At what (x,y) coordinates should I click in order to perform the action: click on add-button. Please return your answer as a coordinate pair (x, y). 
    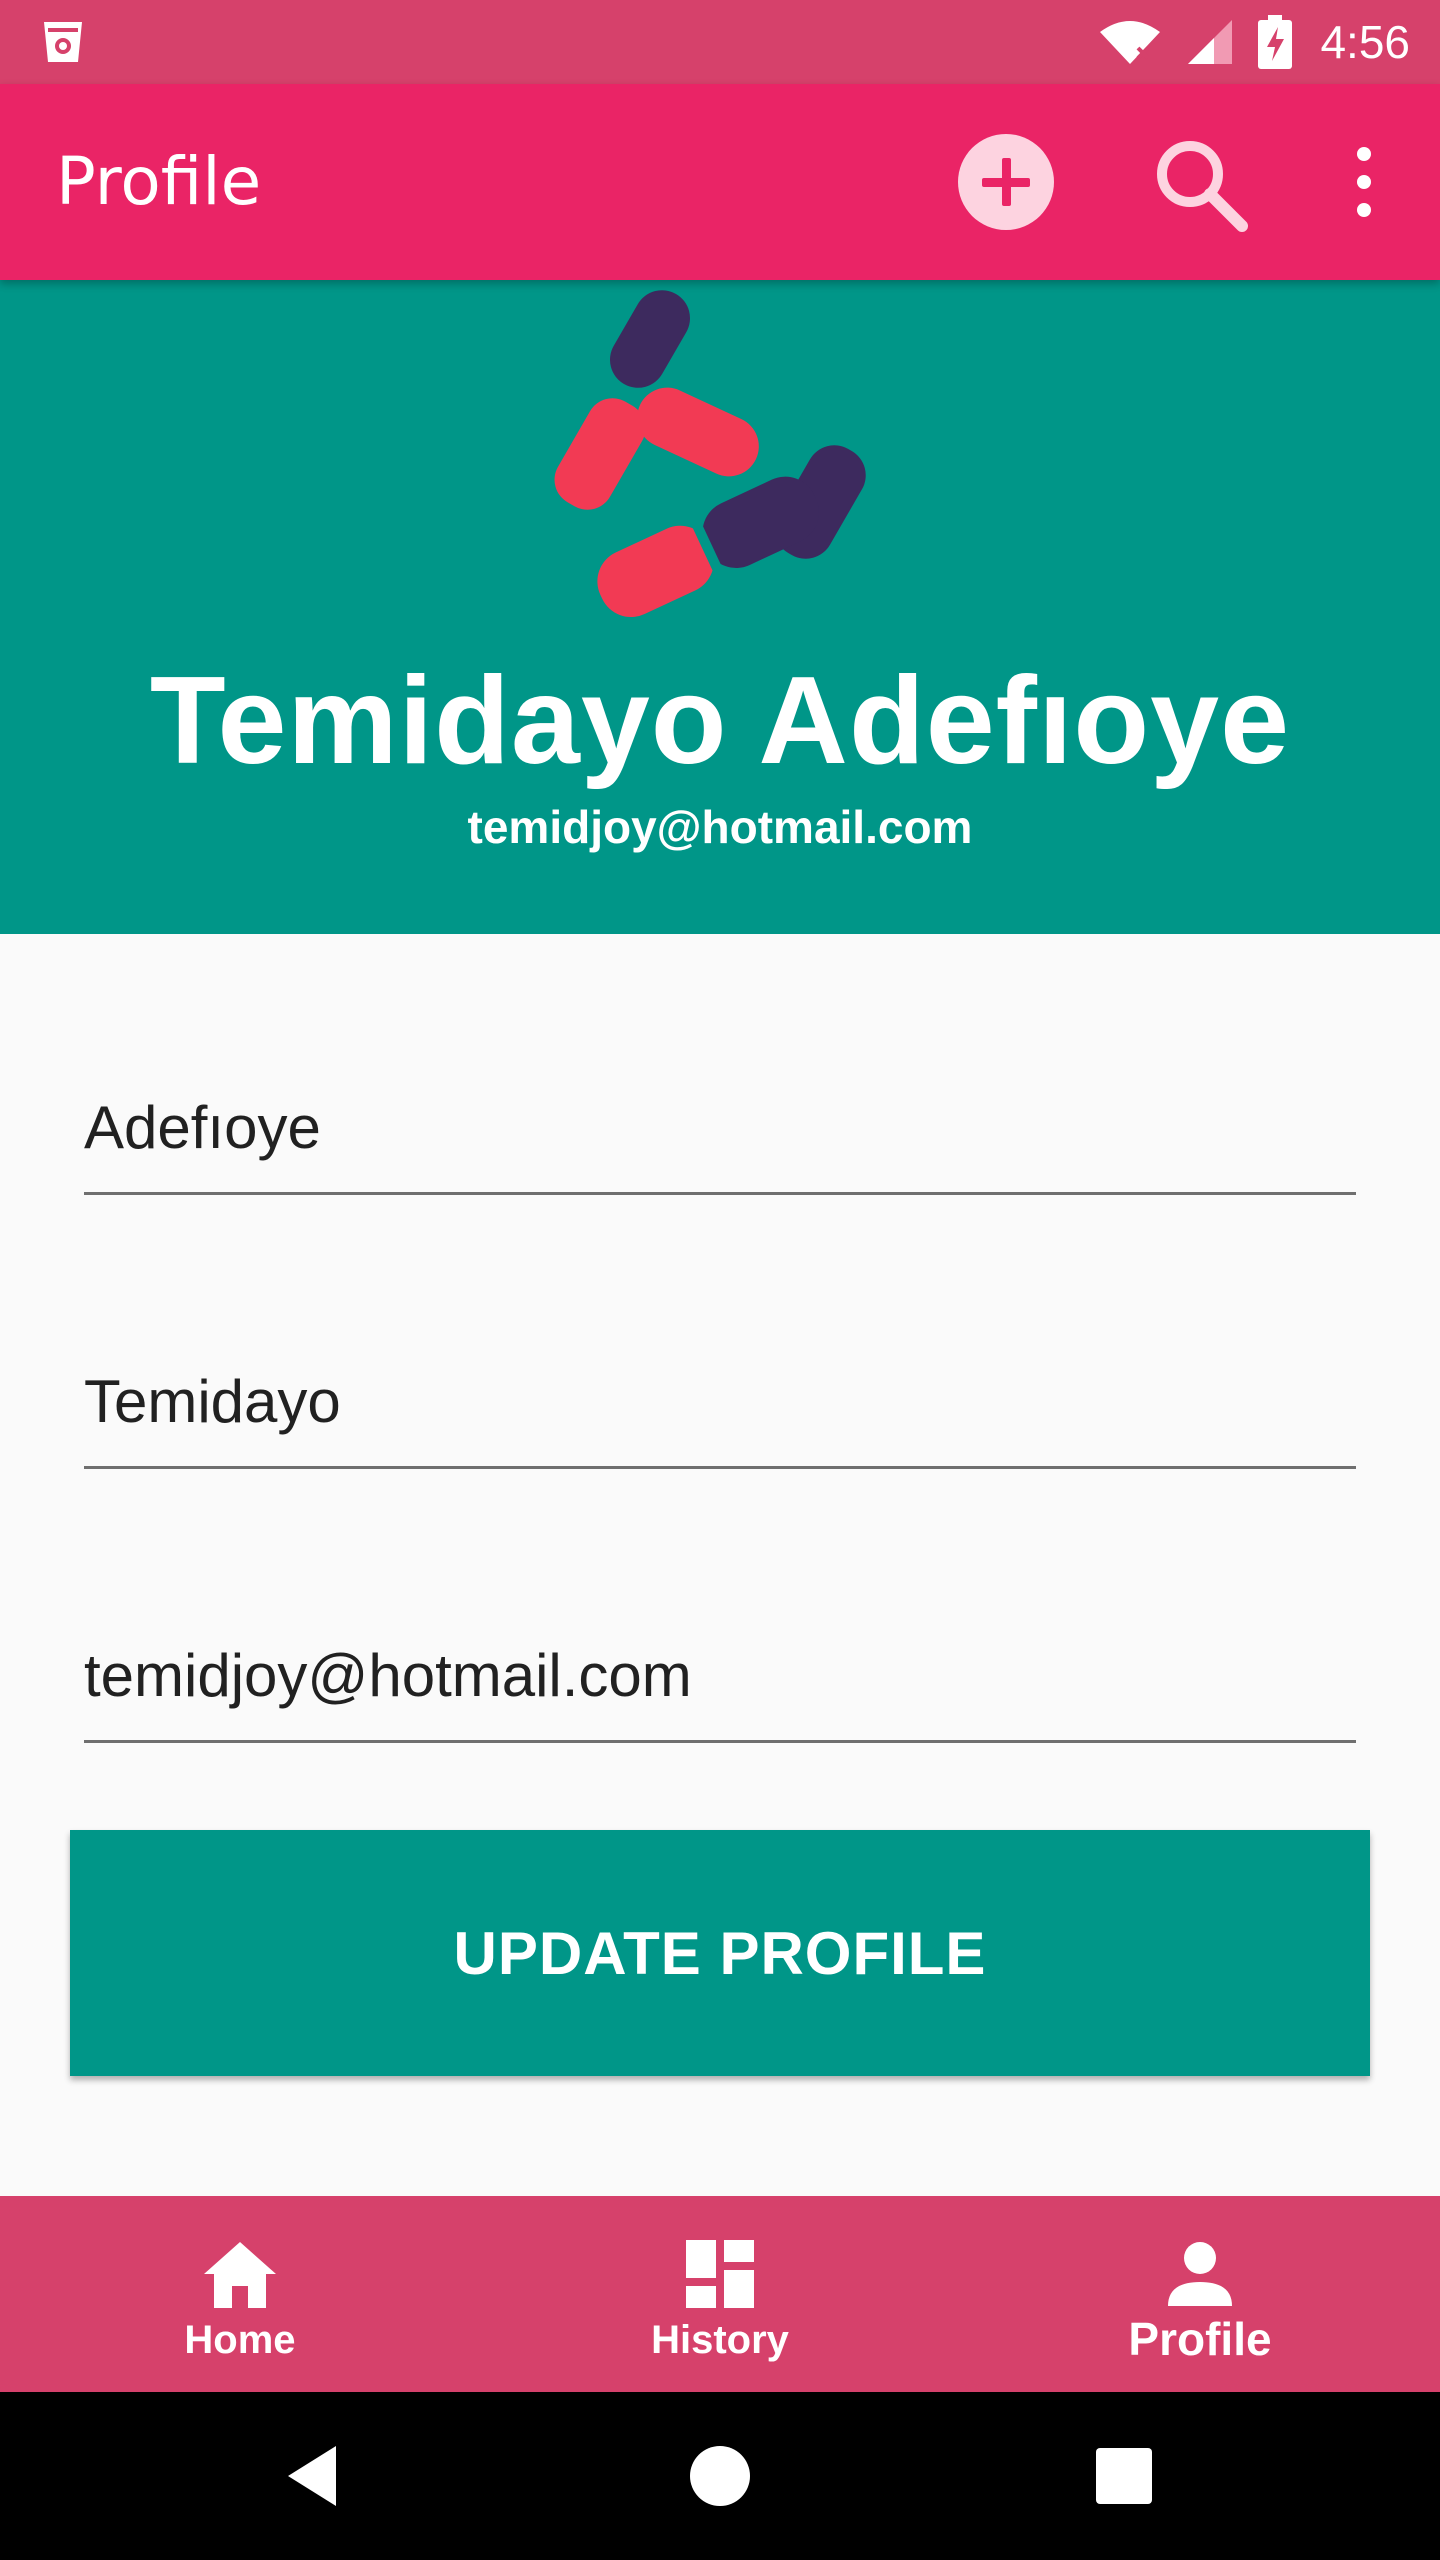
    Looking at the image, I should click on (1006, 182).